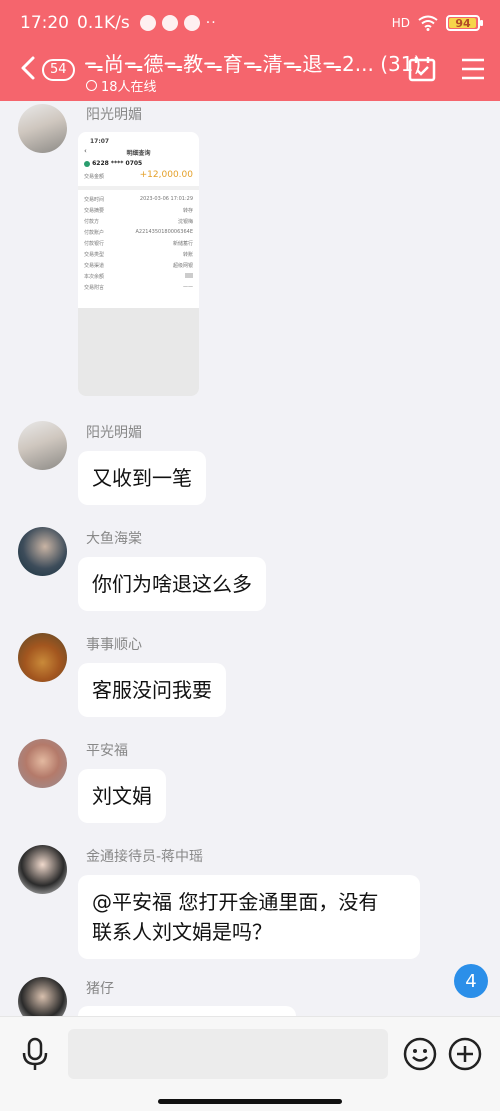  I want to click on home-indicator, so click(250, 1101).